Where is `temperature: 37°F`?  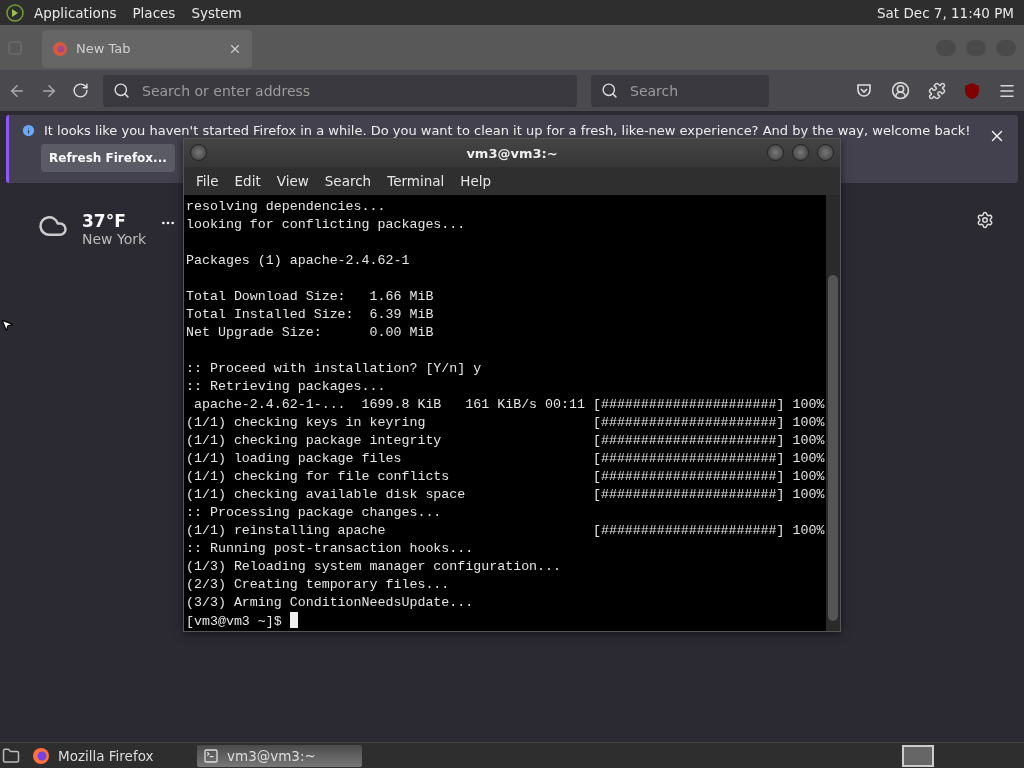 temperature: 37°F is located at coordinates (104, 221).